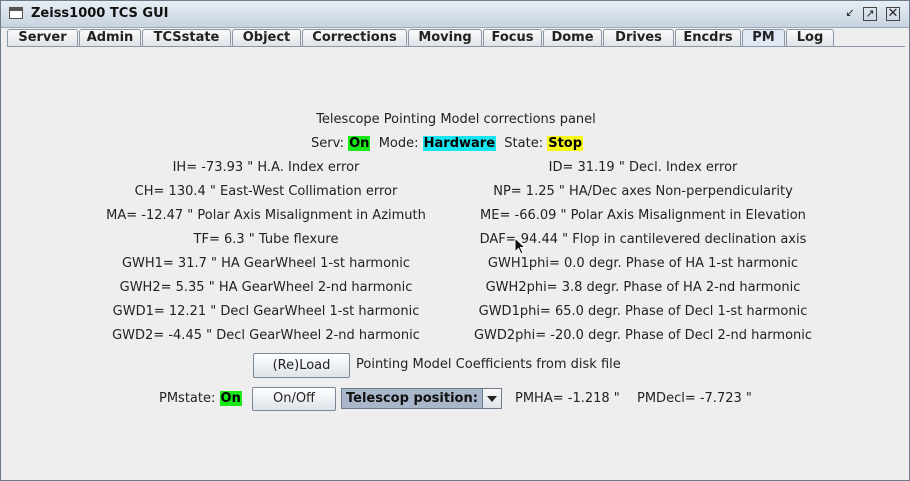  I want to click on pmstate-badge: On, so click(230, 398).